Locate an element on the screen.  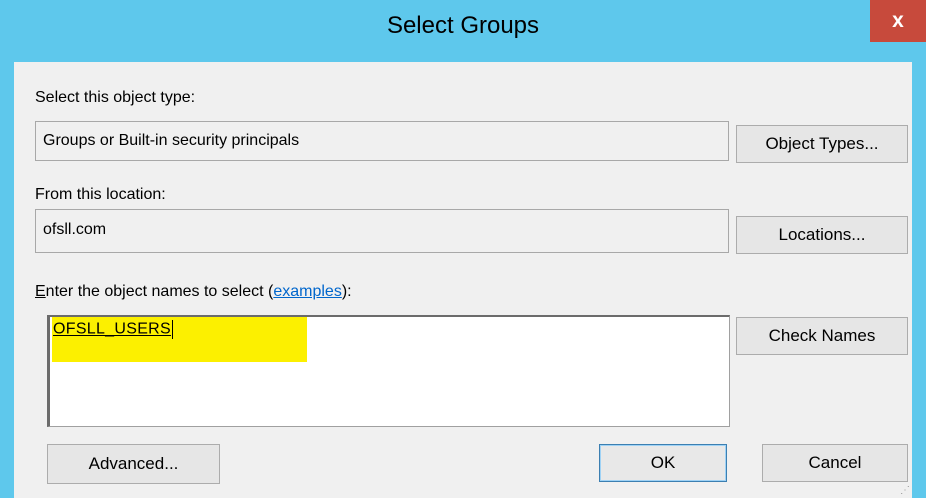
label-suffix: ): is located at coordinates (346, 291).